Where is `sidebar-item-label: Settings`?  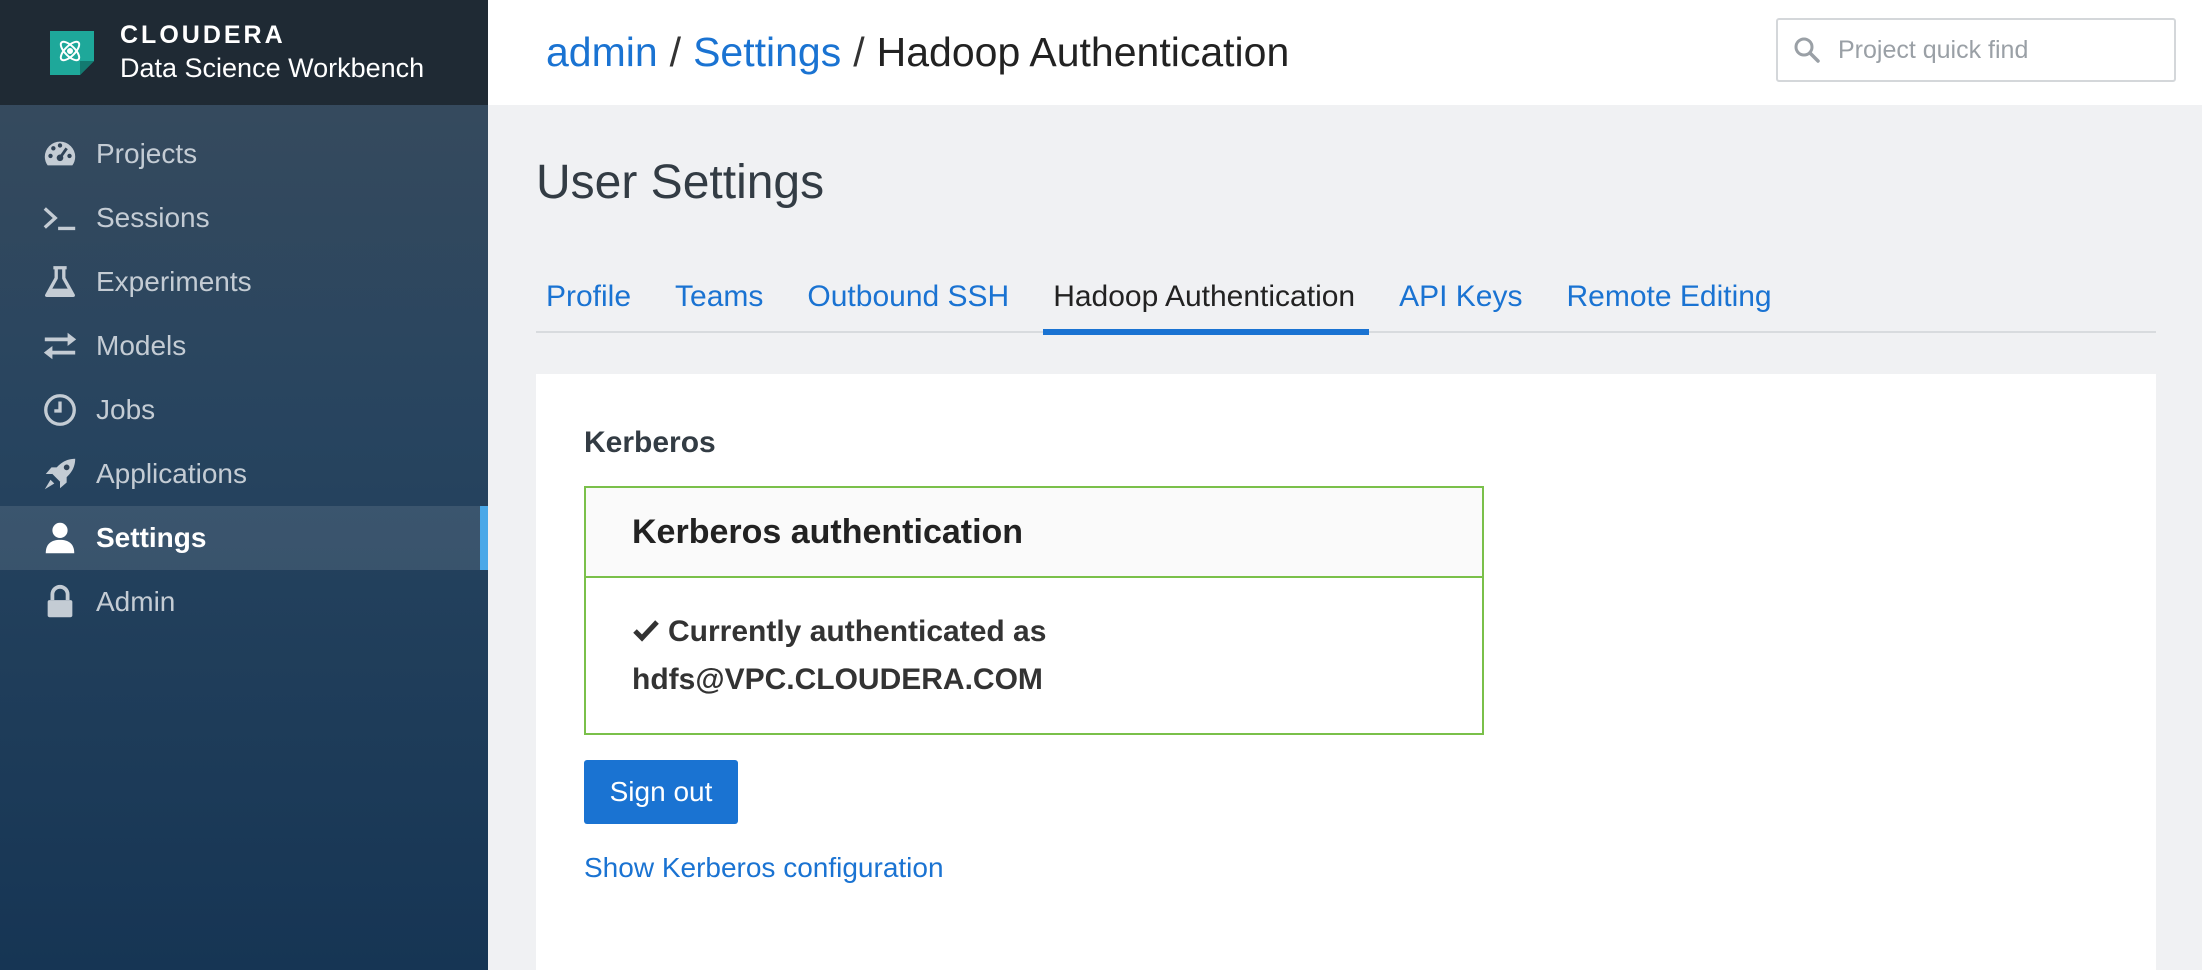 sidebar-item-label: Settings is located at coordinates (151, 537).